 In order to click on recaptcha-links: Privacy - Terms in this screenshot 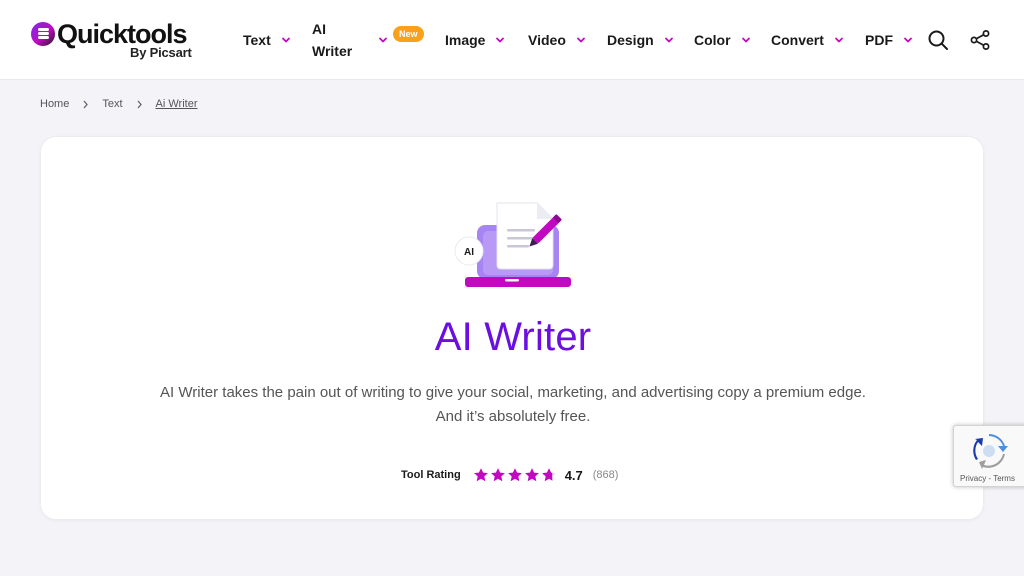, I will do `click(987, 478)`.